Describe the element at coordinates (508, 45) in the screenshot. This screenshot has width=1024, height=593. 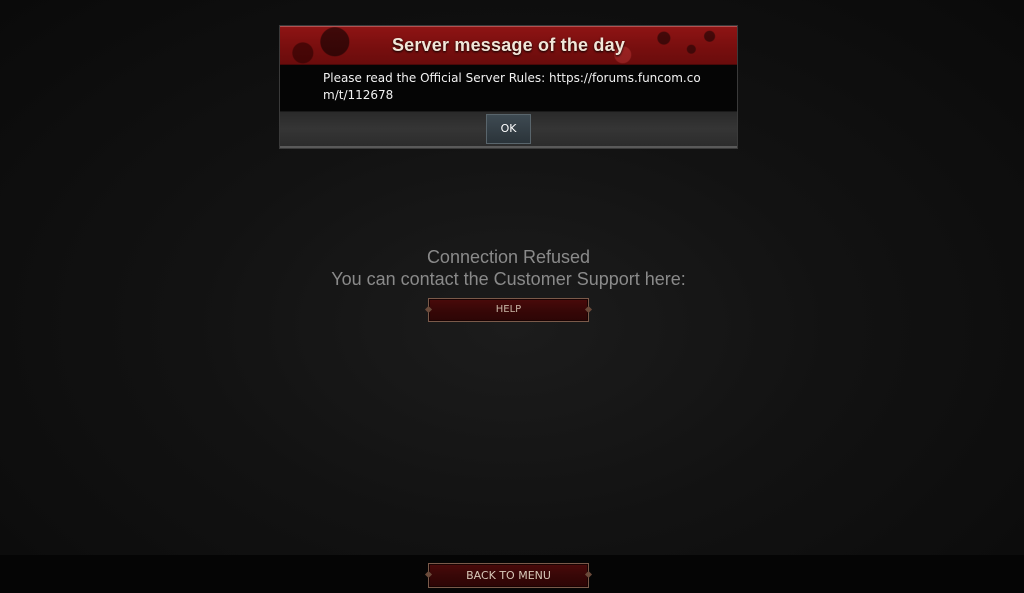
I see `motd-title: Server message of the day` at that location.